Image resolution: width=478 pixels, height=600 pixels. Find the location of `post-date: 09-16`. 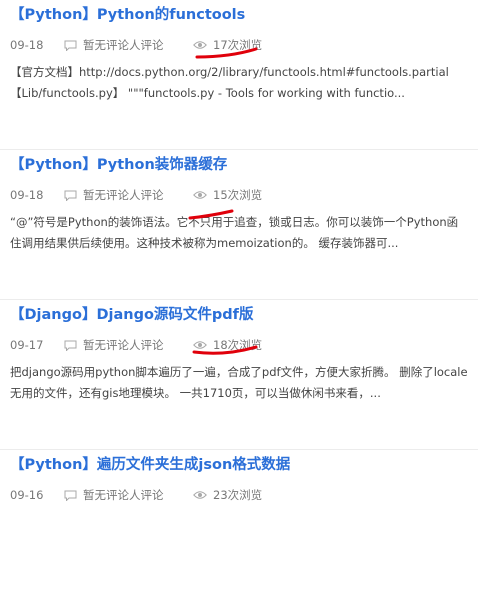

post-date: 09-16 is located at coordinates (27, 495).